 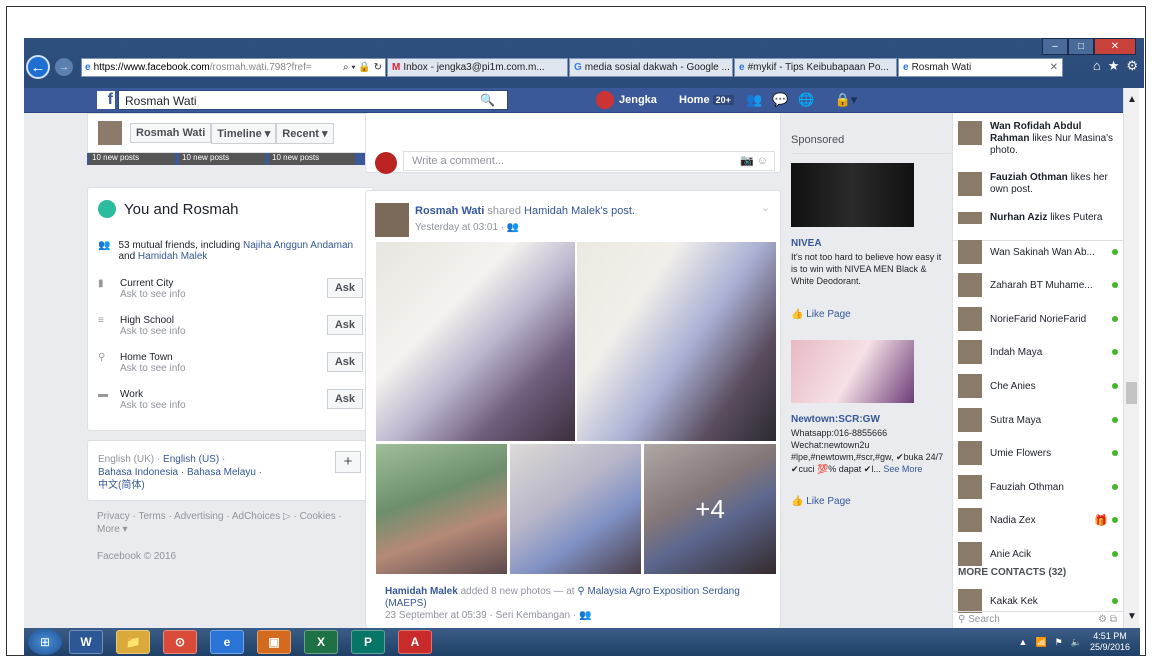 I want to click on chevron-down-icon: ⌄, so click(x=765, y=207).